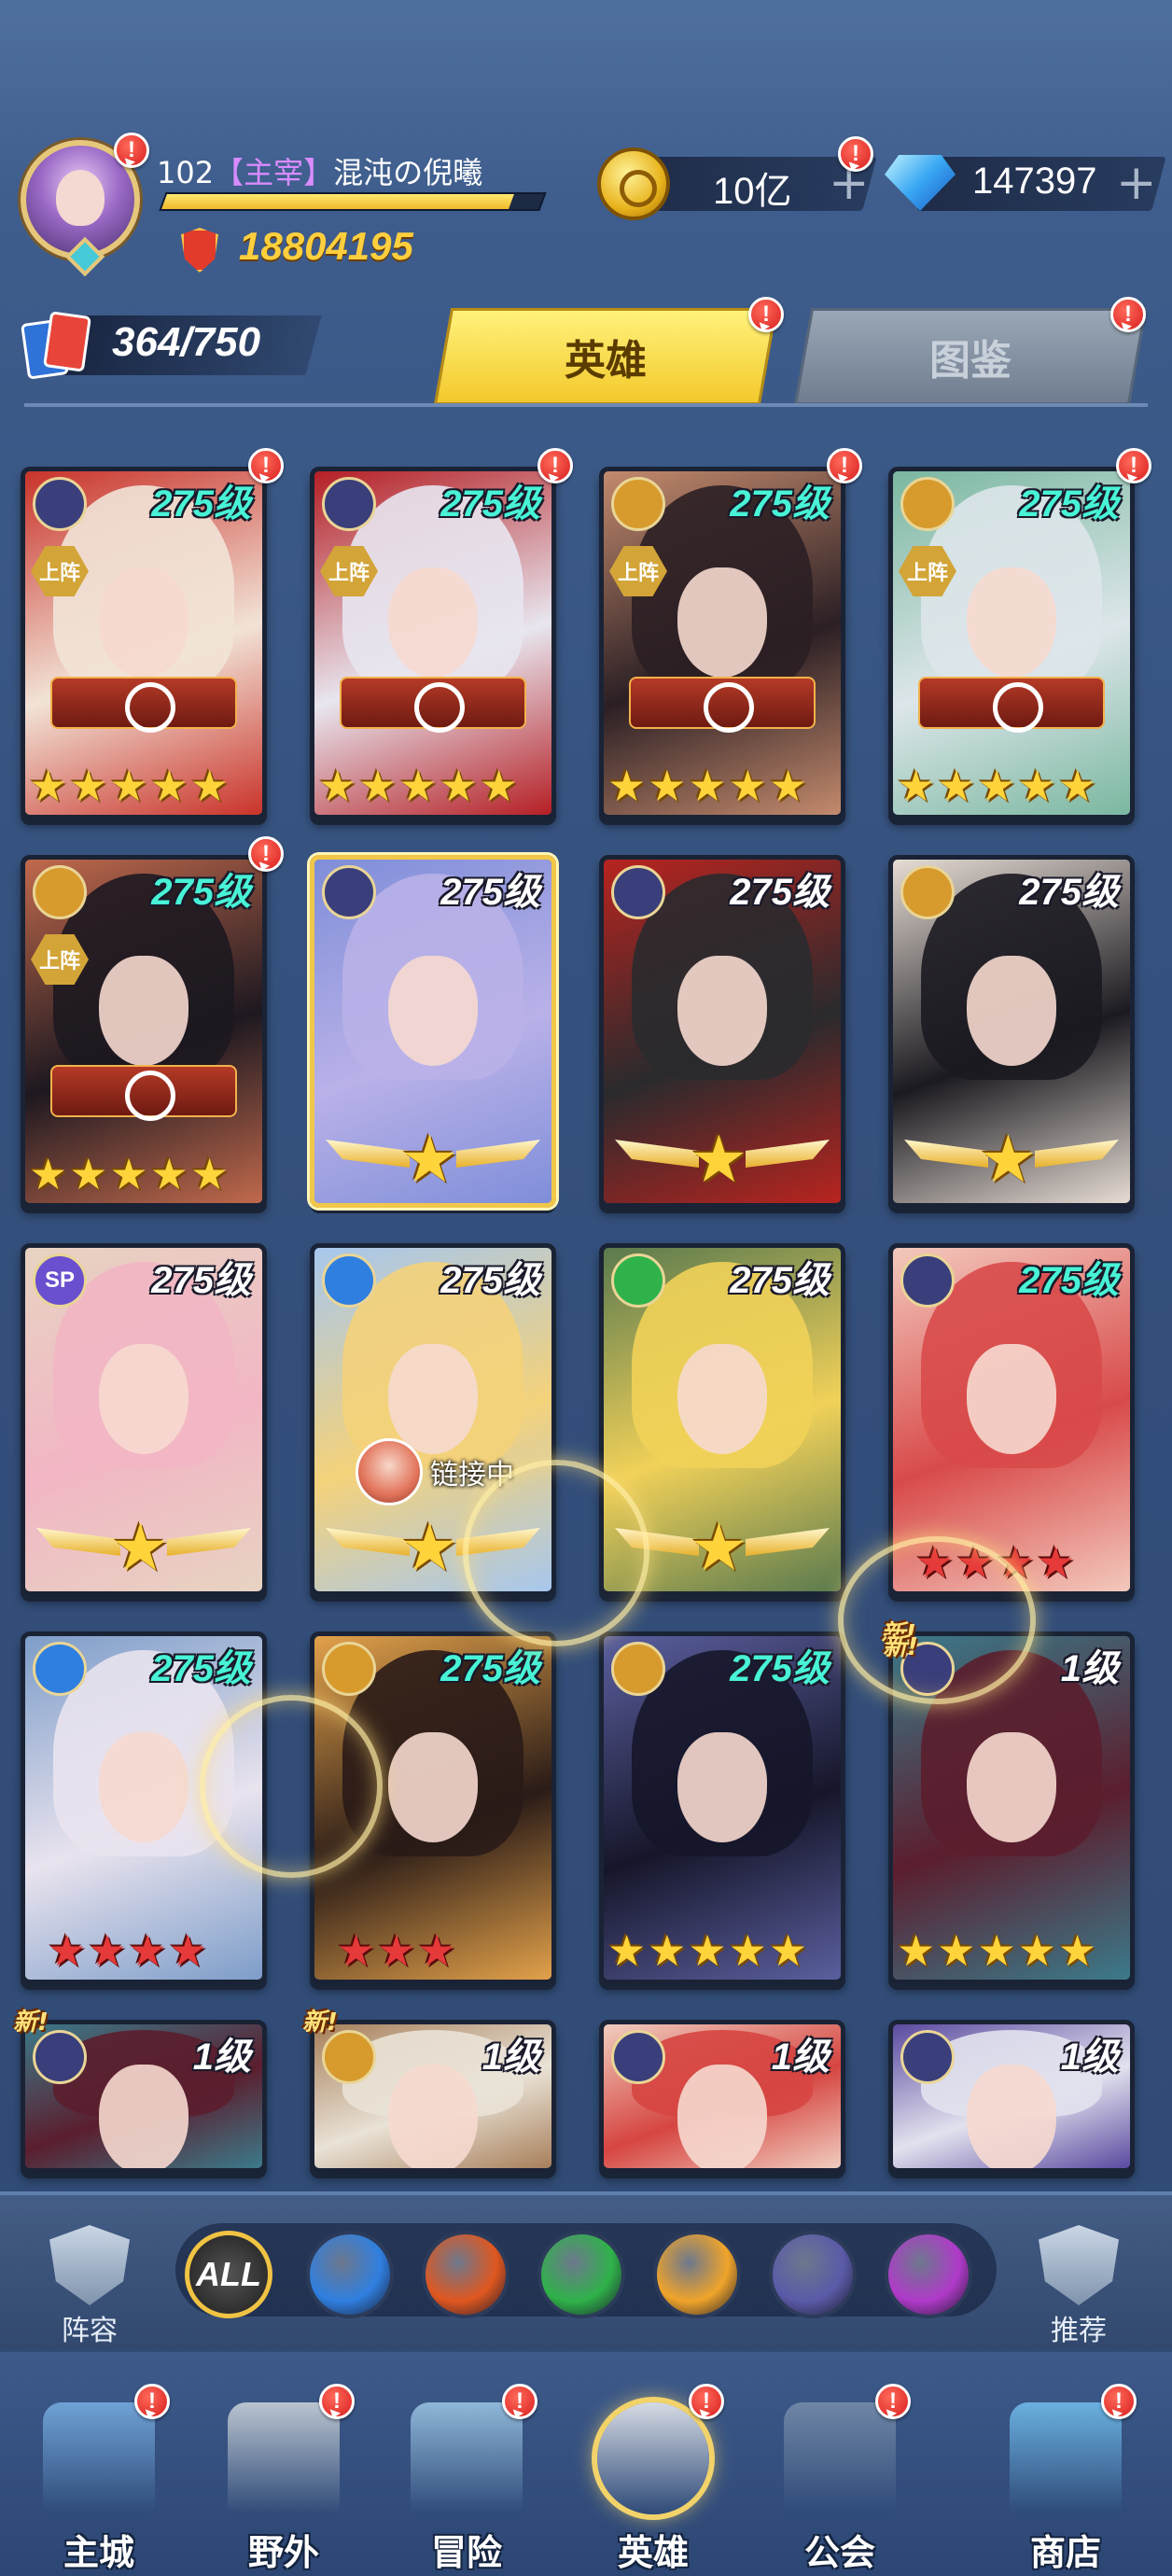 The height and width of the screenshot is (2576, 1172). I want to click on wing-left, so click(368, 1542).